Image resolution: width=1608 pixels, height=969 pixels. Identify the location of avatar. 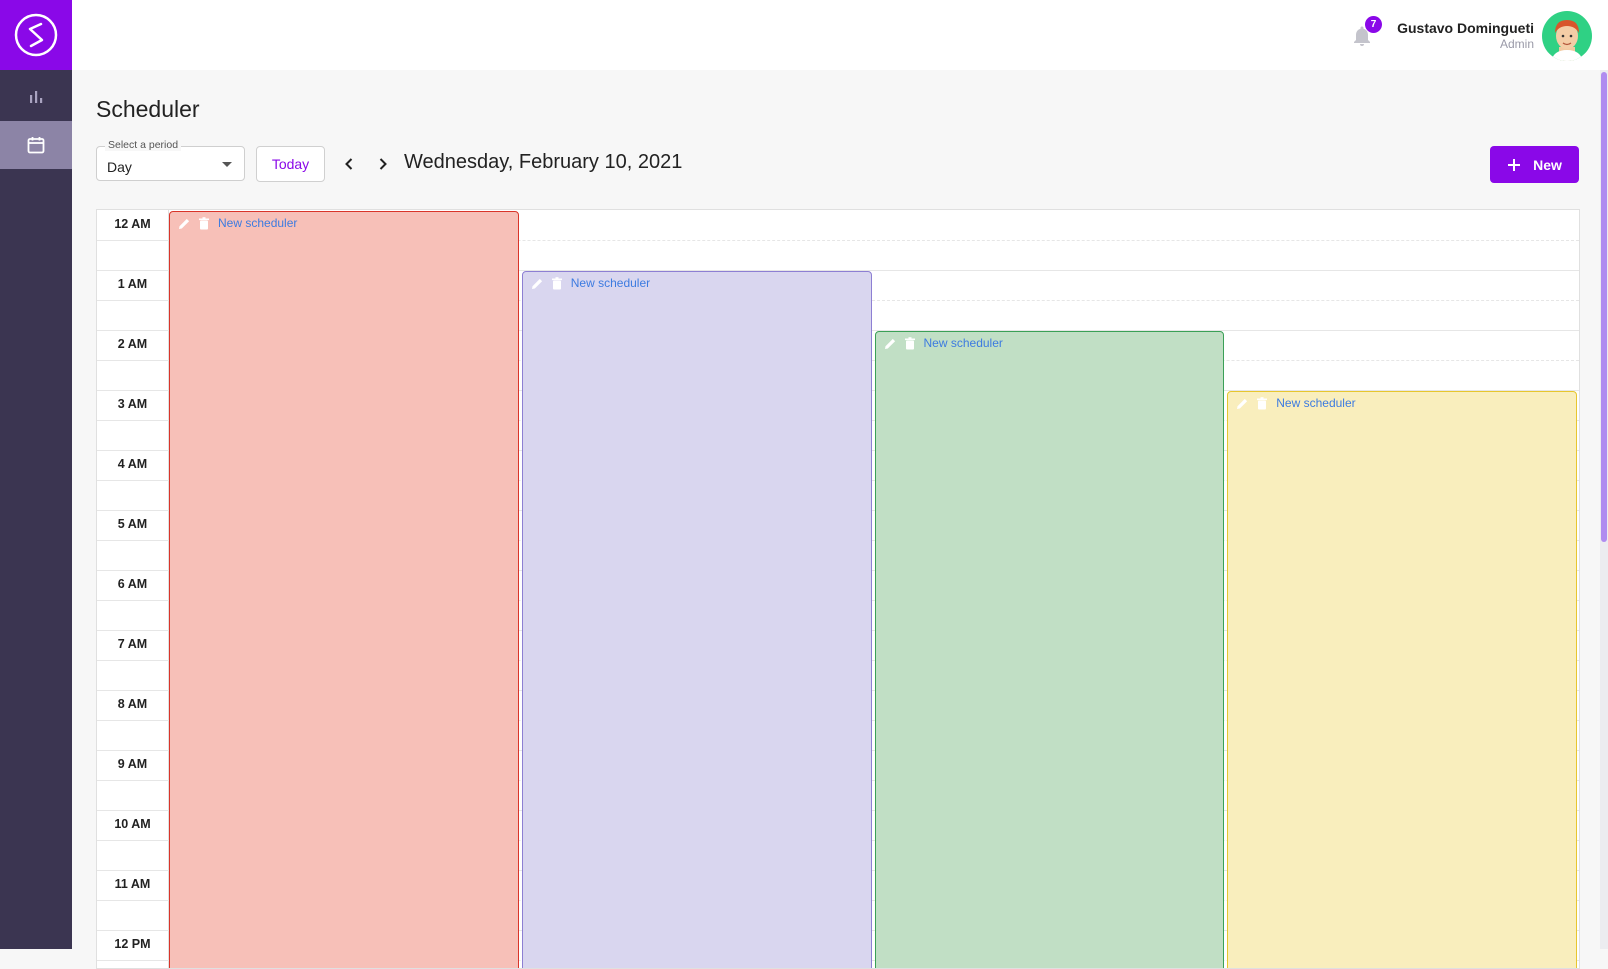
(1567, 36).